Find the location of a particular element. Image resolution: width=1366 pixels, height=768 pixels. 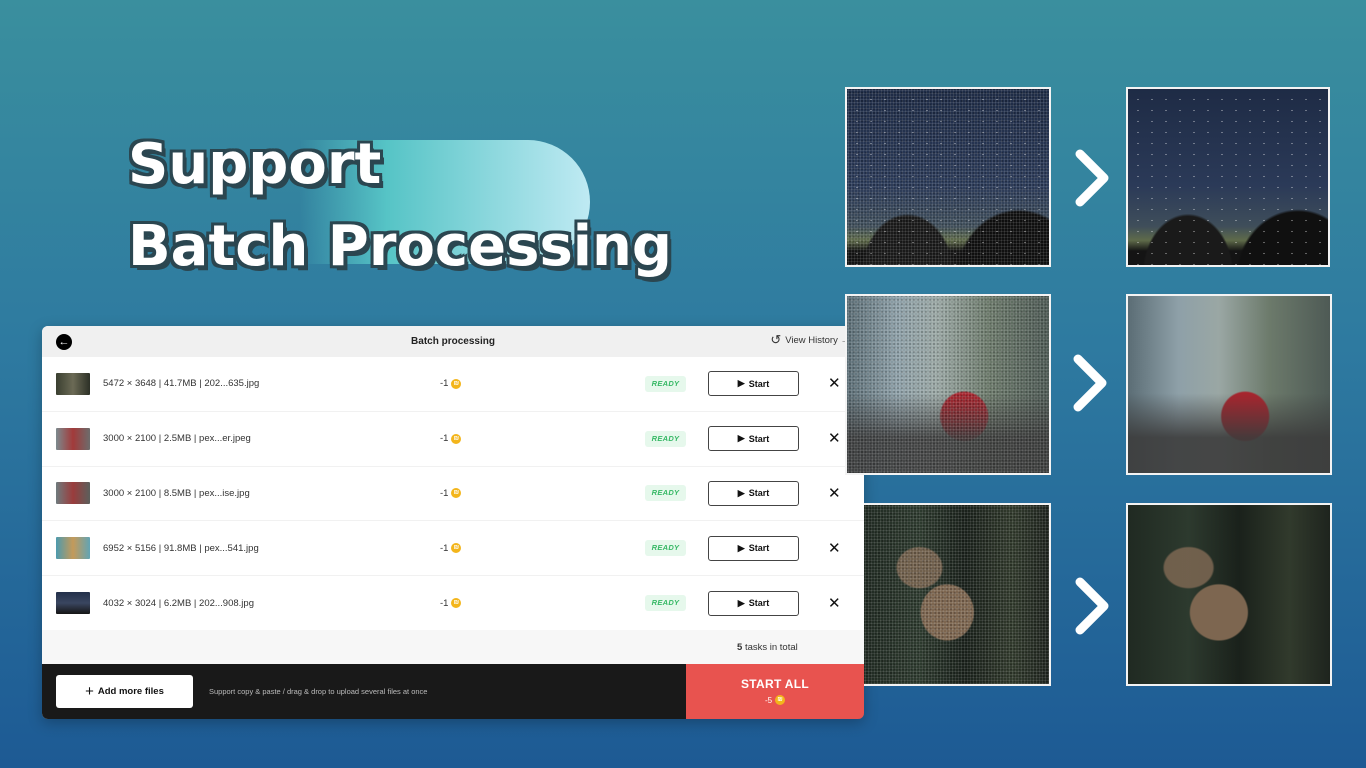

total-bar: 5 tasks in total is located at coordinates (453, 647).